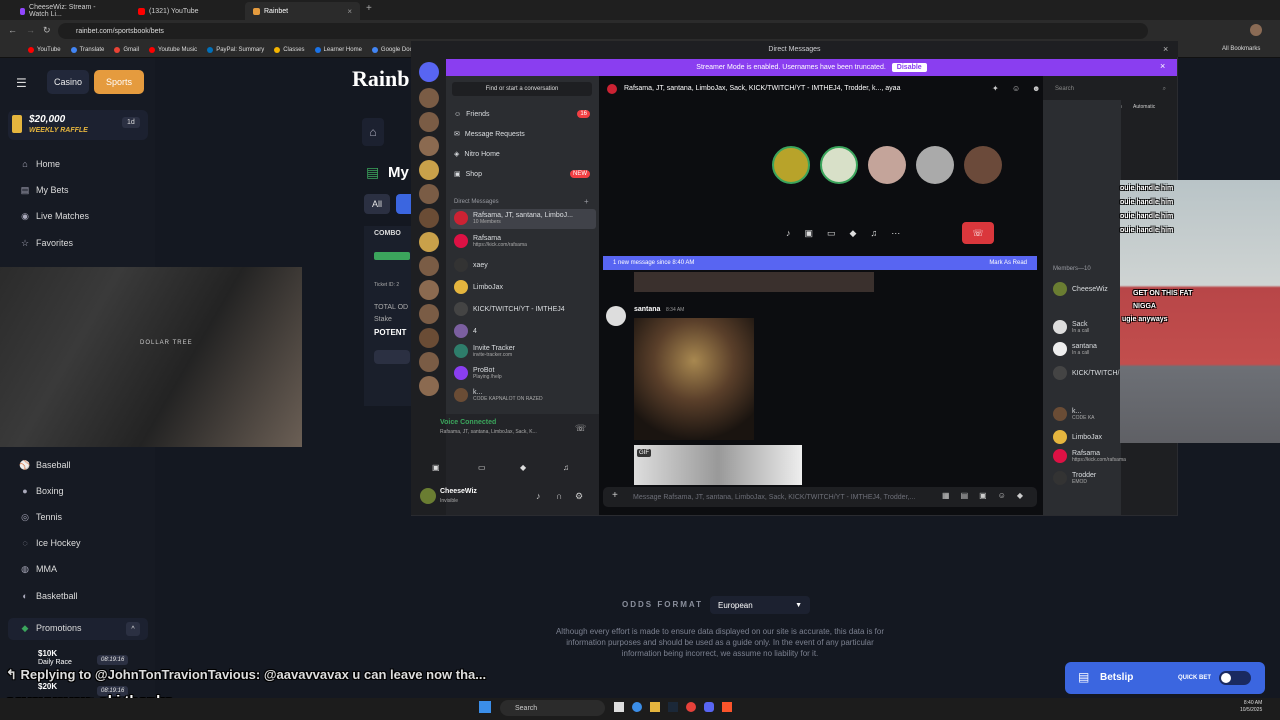 Image resolution: width=1280 pixels, height=720 pixels. I want to click on bookmark-translate: Translate, so click(87, 49).